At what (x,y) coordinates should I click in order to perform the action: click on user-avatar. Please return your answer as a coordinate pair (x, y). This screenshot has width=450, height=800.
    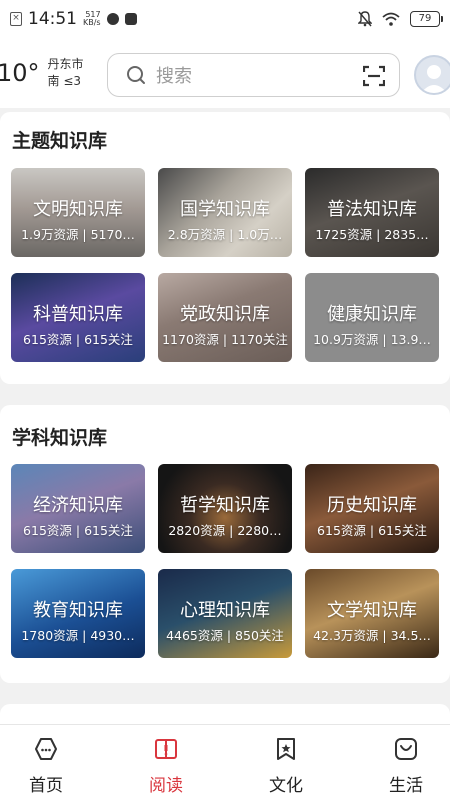
    Looking at the image, I should click on (432, 75).